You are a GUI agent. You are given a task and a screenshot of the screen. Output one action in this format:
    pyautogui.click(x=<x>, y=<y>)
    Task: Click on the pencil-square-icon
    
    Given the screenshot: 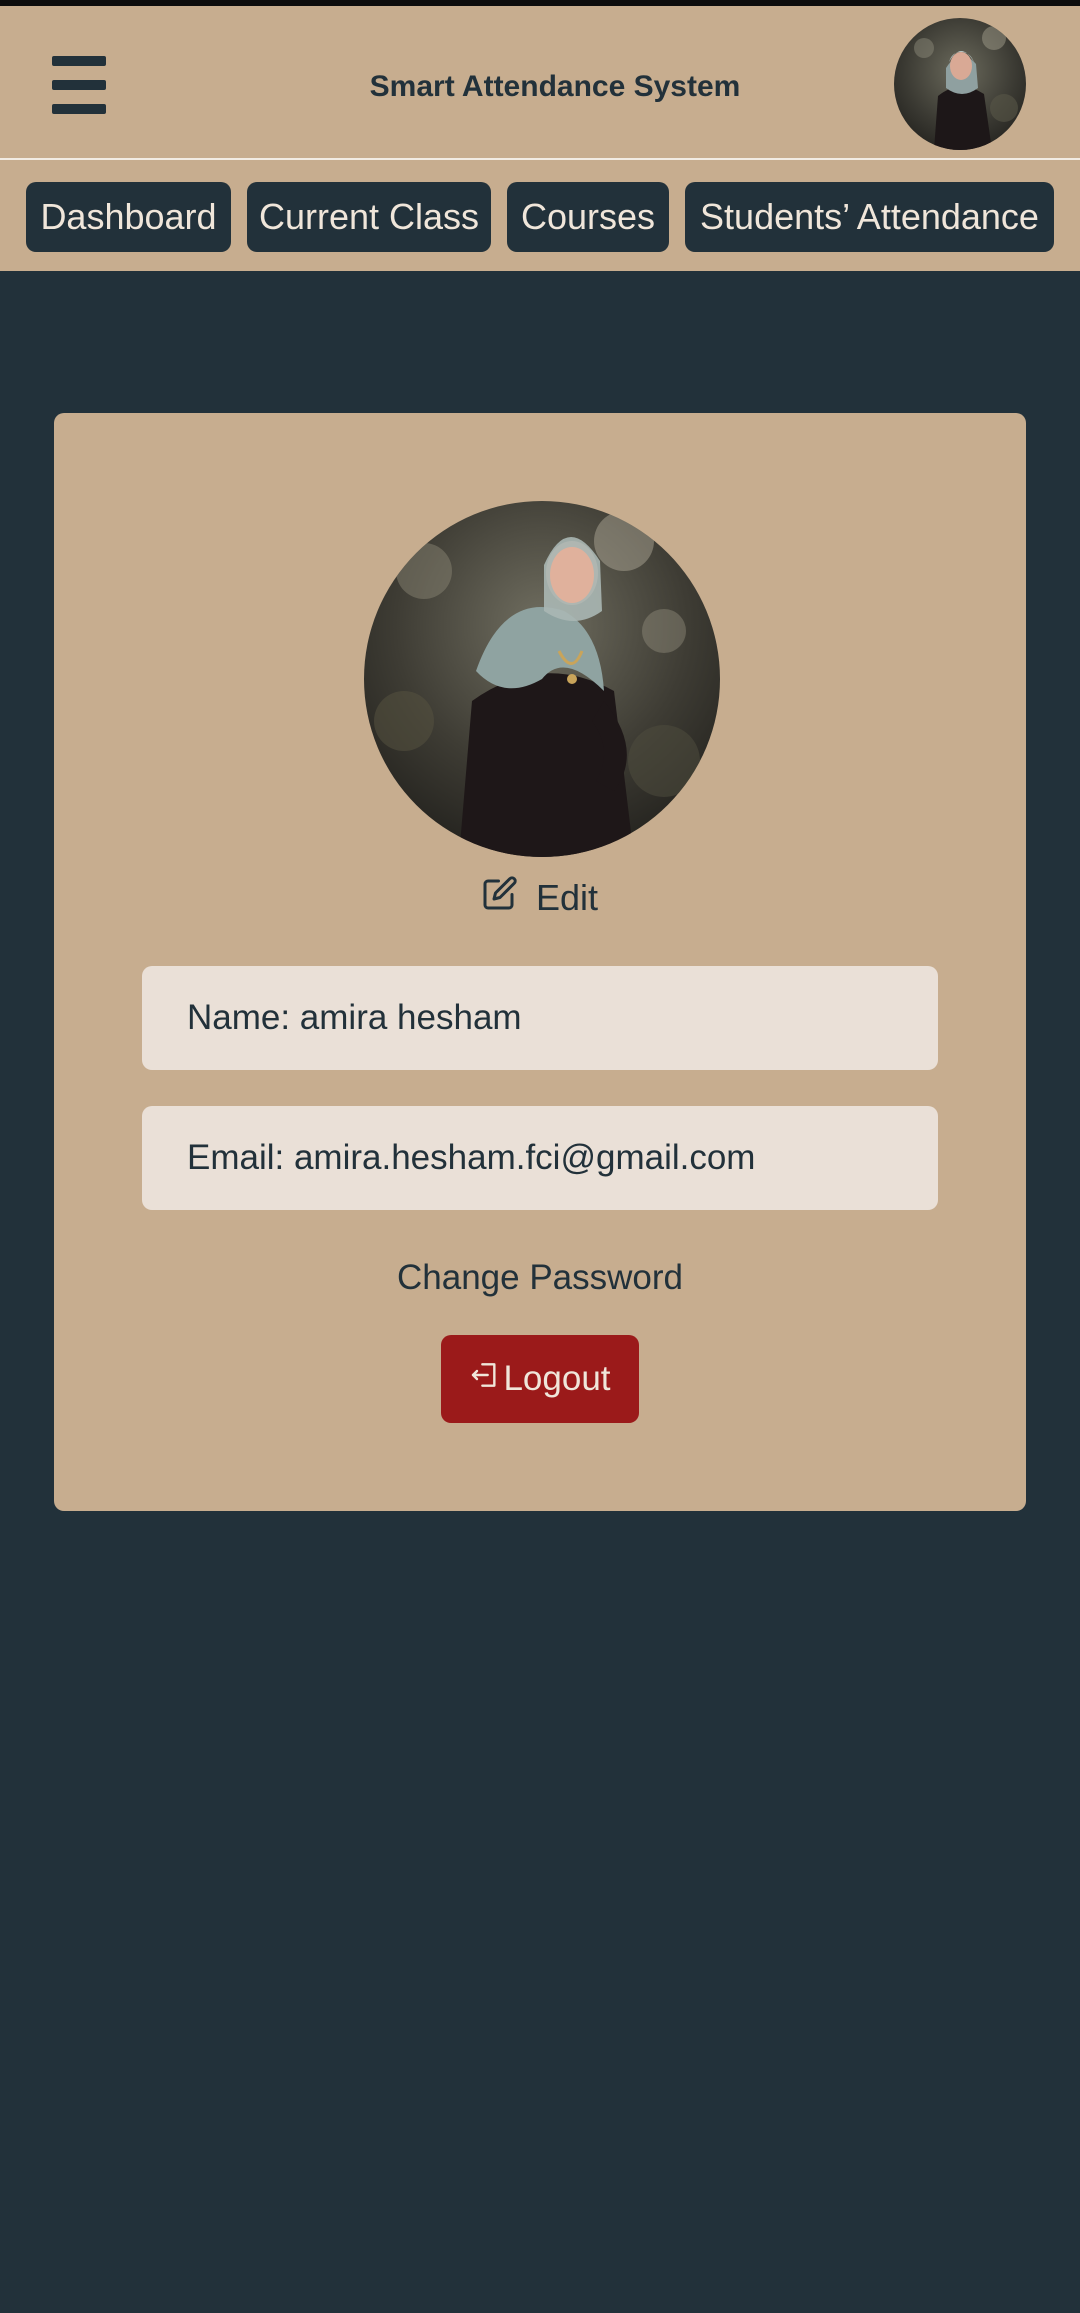 What is the action you would take?
    pyautogui.click(x=500, y=897)
    